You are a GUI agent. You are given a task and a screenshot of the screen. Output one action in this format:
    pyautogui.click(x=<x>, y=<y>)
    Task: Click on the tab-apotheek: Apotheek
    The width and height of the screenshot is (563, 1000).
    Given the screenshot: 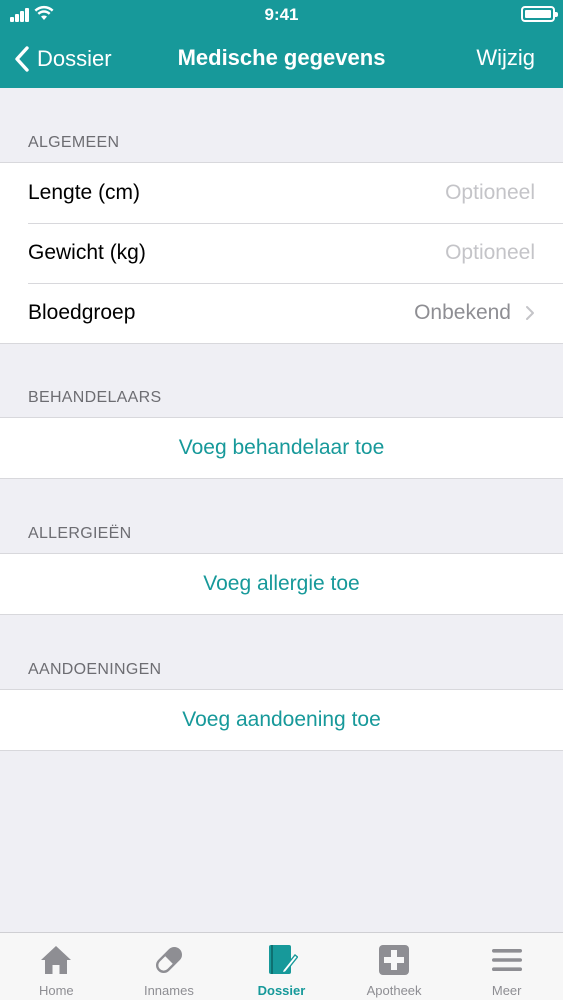 What is the action you would take?
    pyautogui.click(x=394, y=966)
    